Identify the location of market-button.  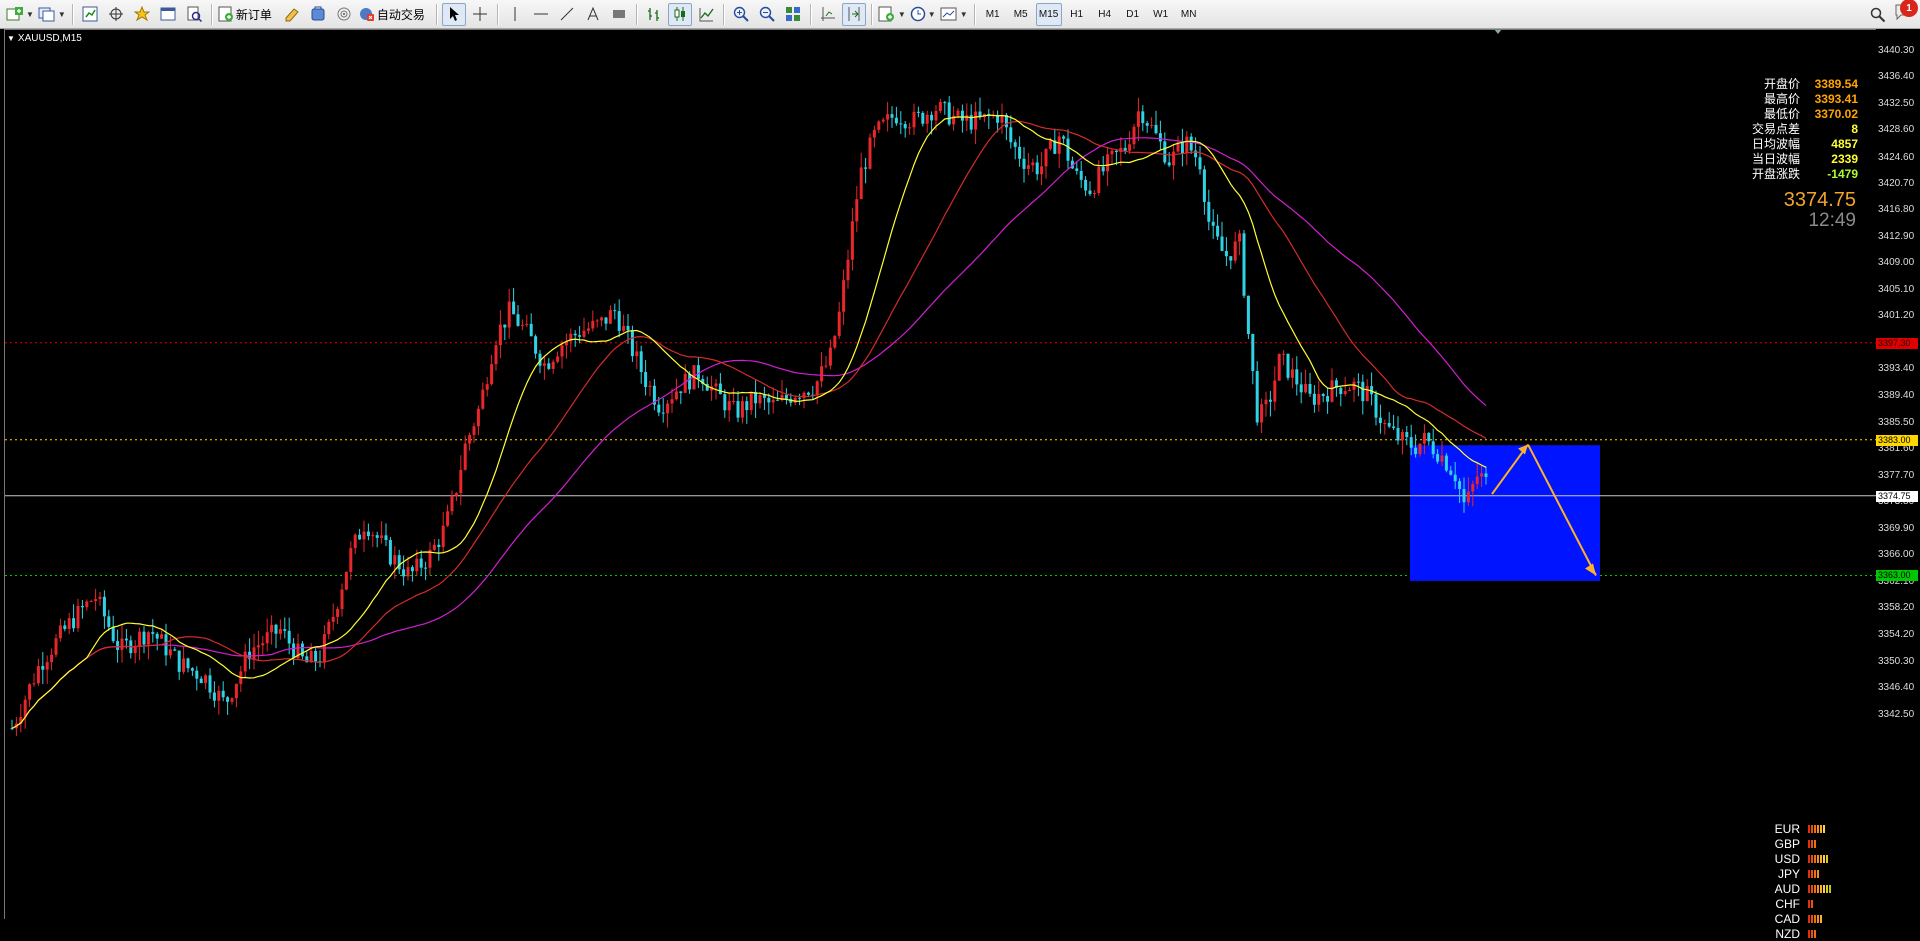
(318, 14).